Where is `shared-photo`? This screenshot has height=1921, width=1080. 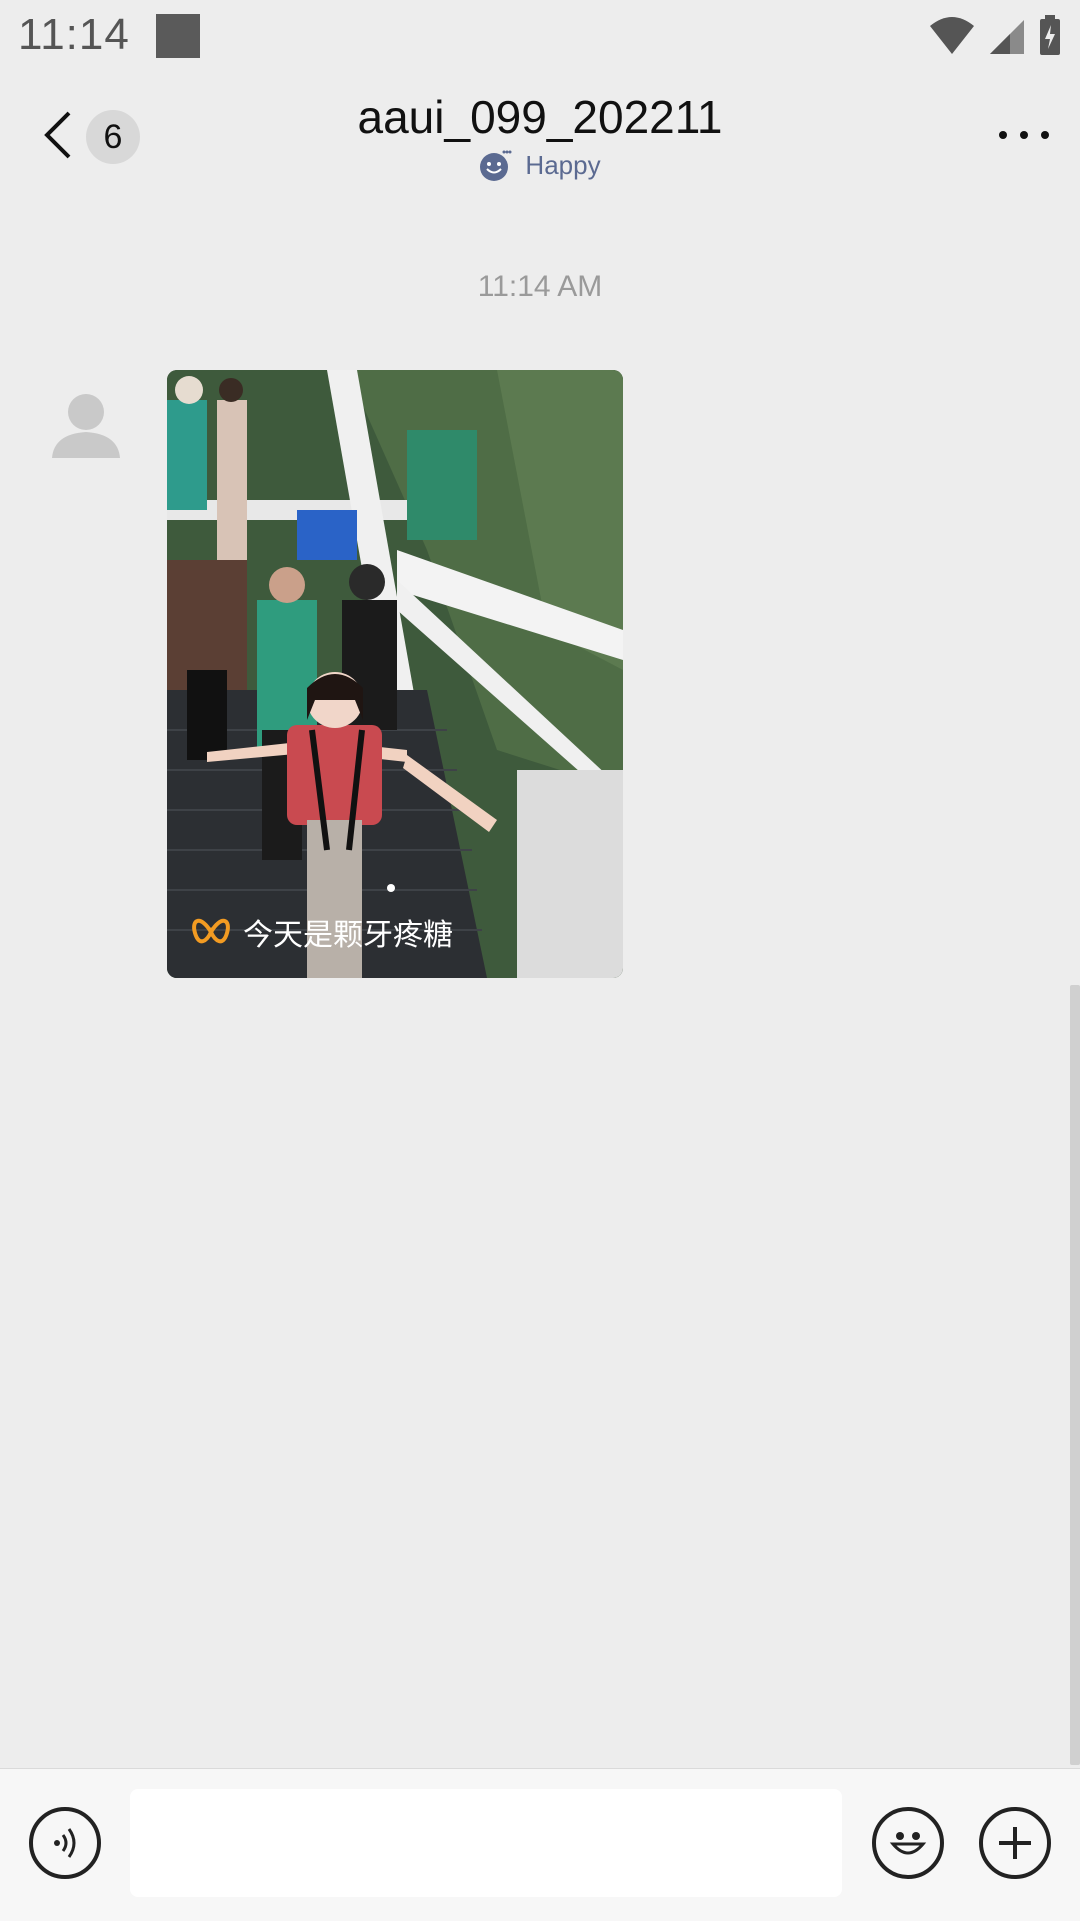 shared-photo is located at coordinates (395, 674).